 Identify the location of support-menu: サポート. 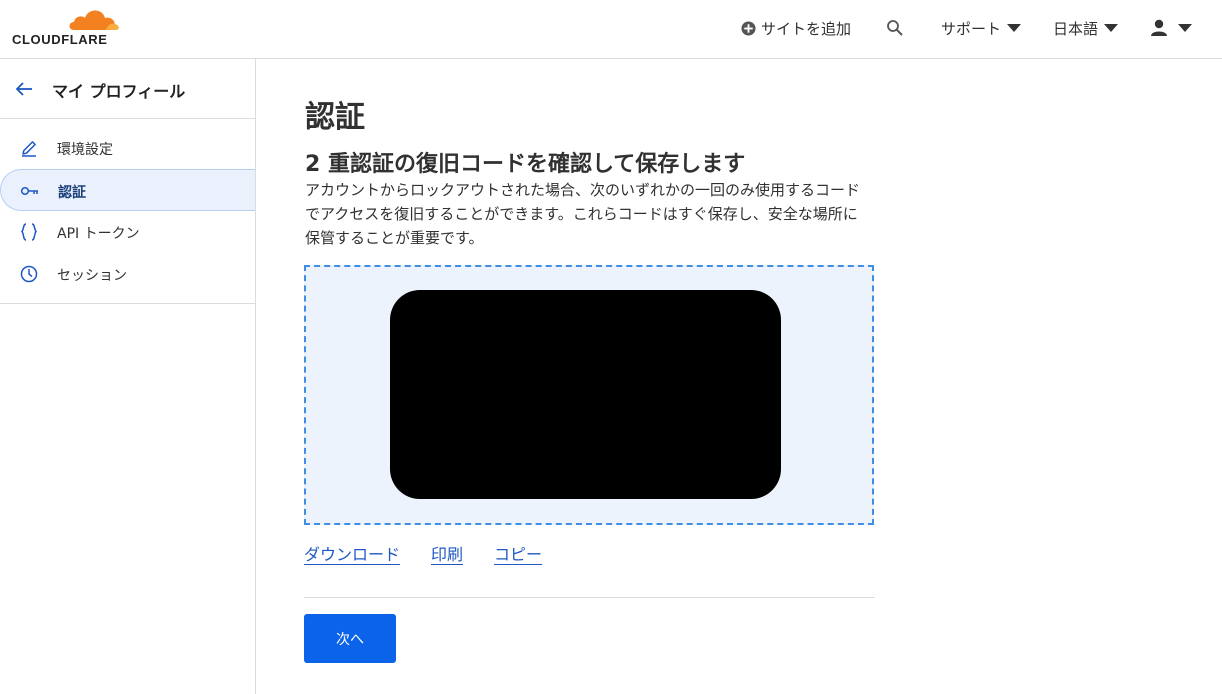
(981, 28).